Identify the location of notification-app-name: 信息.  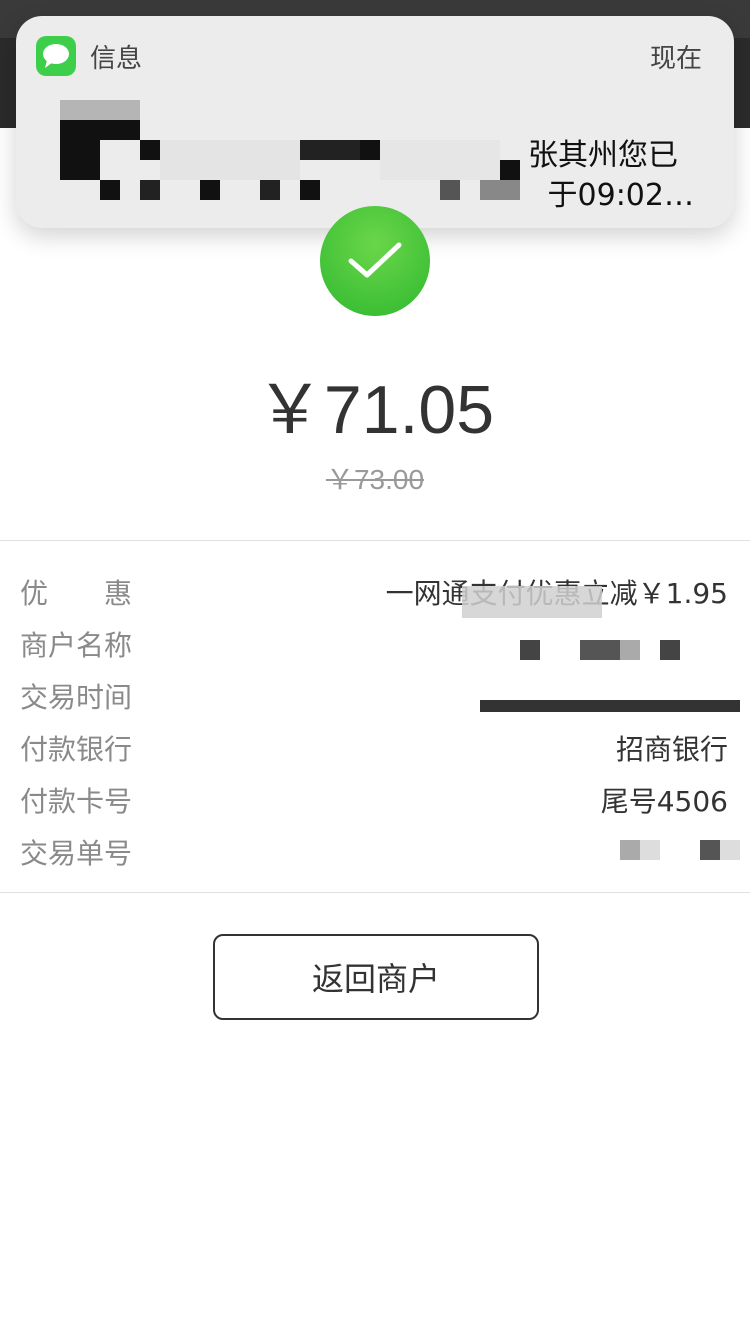
(116, 59).